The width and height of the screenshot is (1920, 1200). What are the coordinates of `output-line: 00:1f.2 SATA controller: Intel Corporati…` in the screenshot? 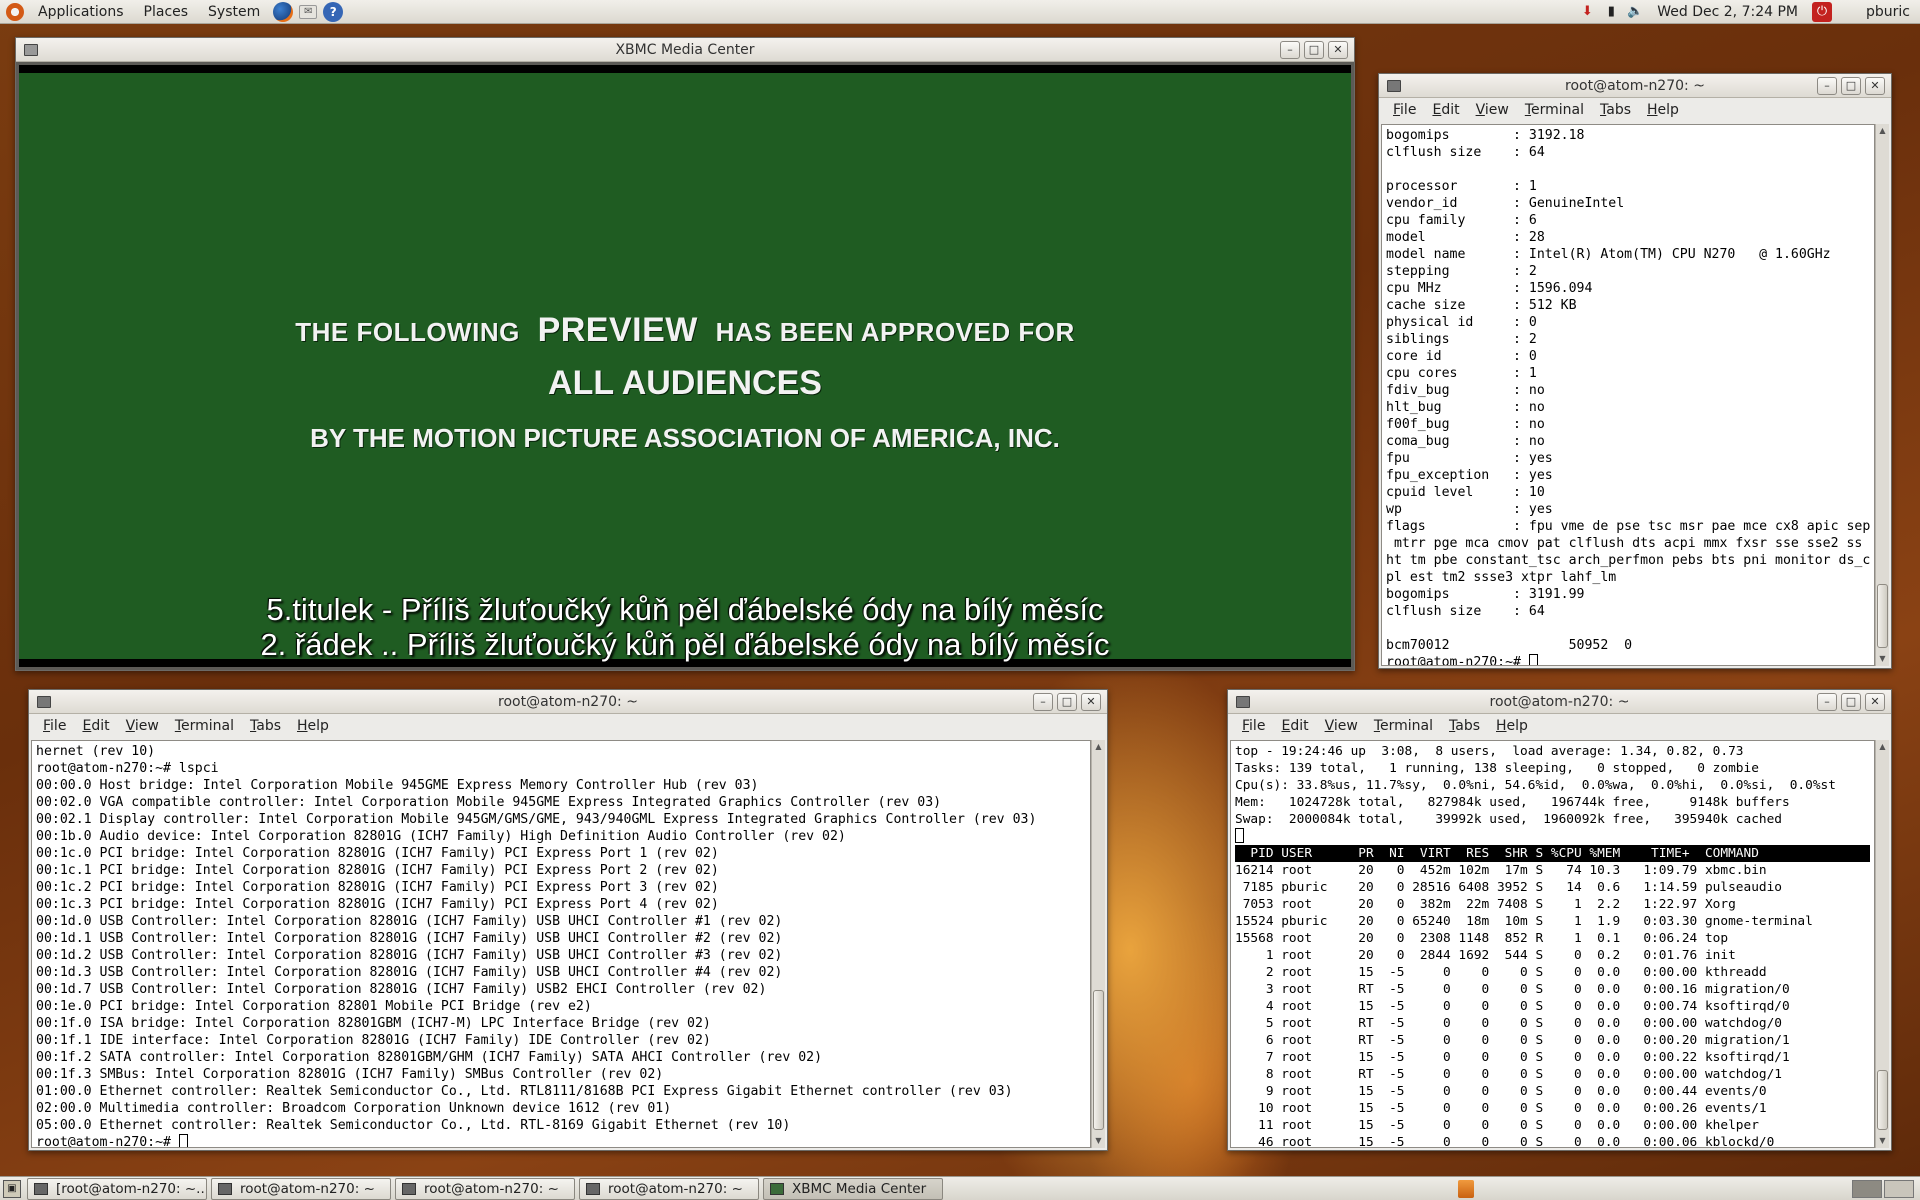 It's located at (429, 1057).